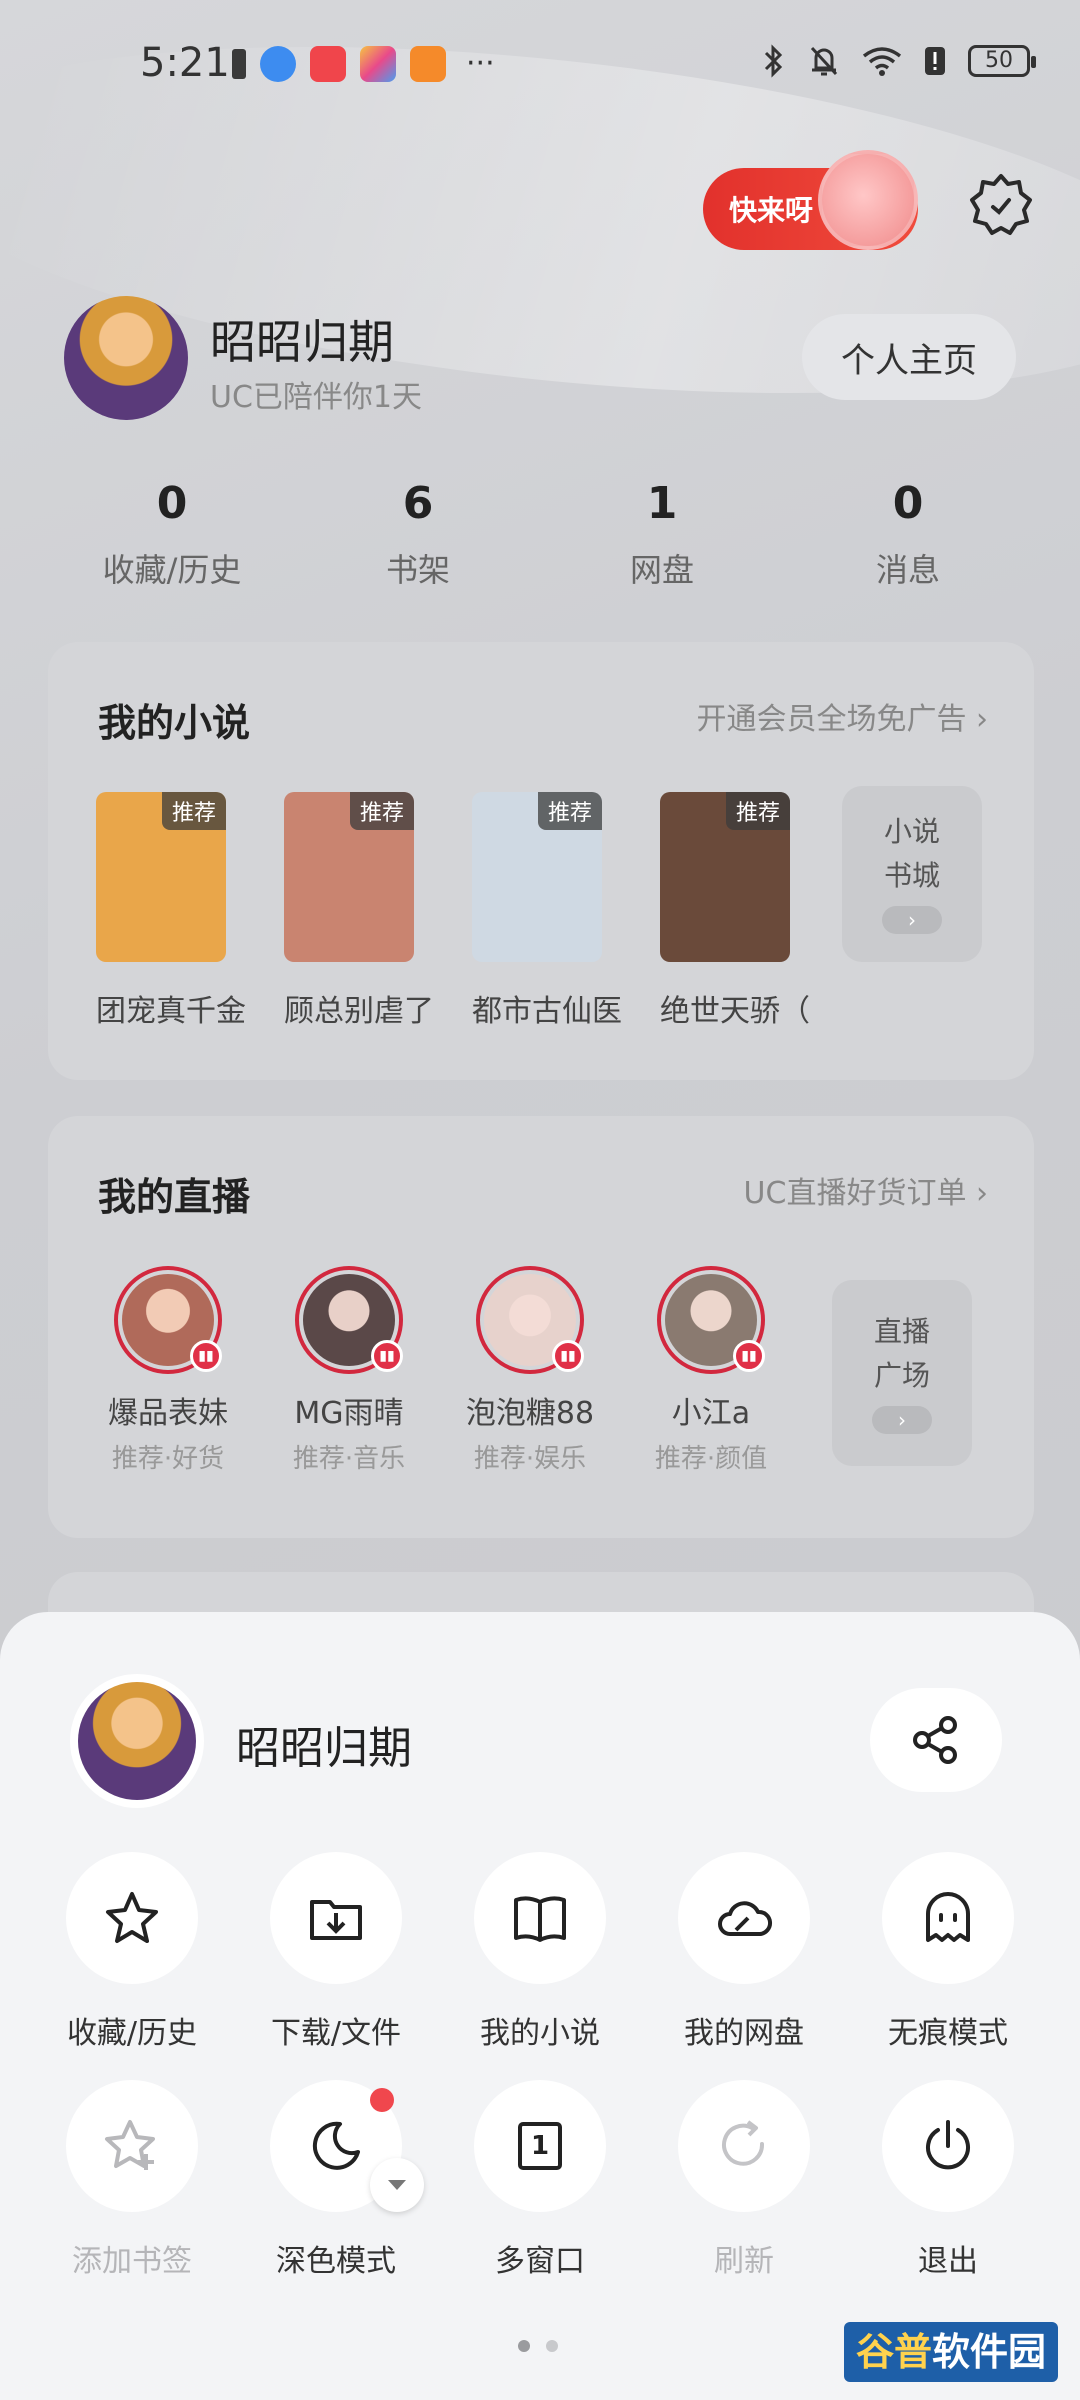 The image size is (1080, 2400). What do you see at coordinates (868, 200) in the screenshot?
I see `pig-mascot-icon` at bounding box center [868, 200].